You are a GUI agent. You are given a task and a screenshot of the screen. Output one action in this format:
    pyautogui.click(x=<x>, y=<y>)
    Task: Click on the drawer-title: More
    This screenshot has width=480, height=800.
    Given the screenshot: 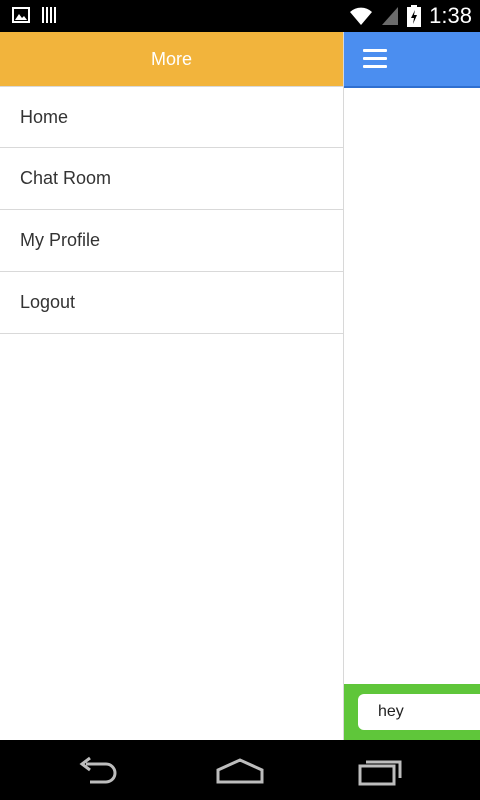 What is the action you would take?
    pyautogui.click(x=171, y=58)
    